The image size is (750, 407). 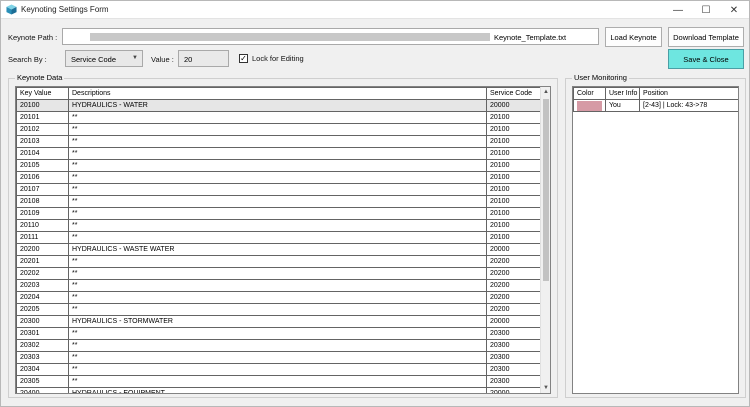 I want to click on column-header-position: Position, so click(x=688, y=93).